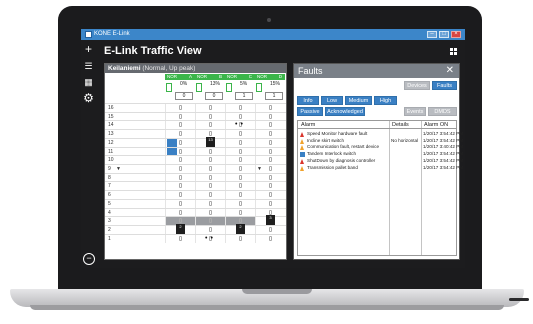  What do you see at coordinates (88, 66) in the screenshot?
I see `menu-icon: ☰` at bounding box center [88, 66].